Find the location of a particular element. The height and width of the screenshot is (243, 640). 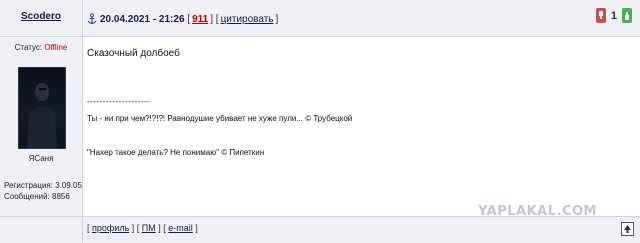

email-link: e-mail is located at coordinates (180, 228).